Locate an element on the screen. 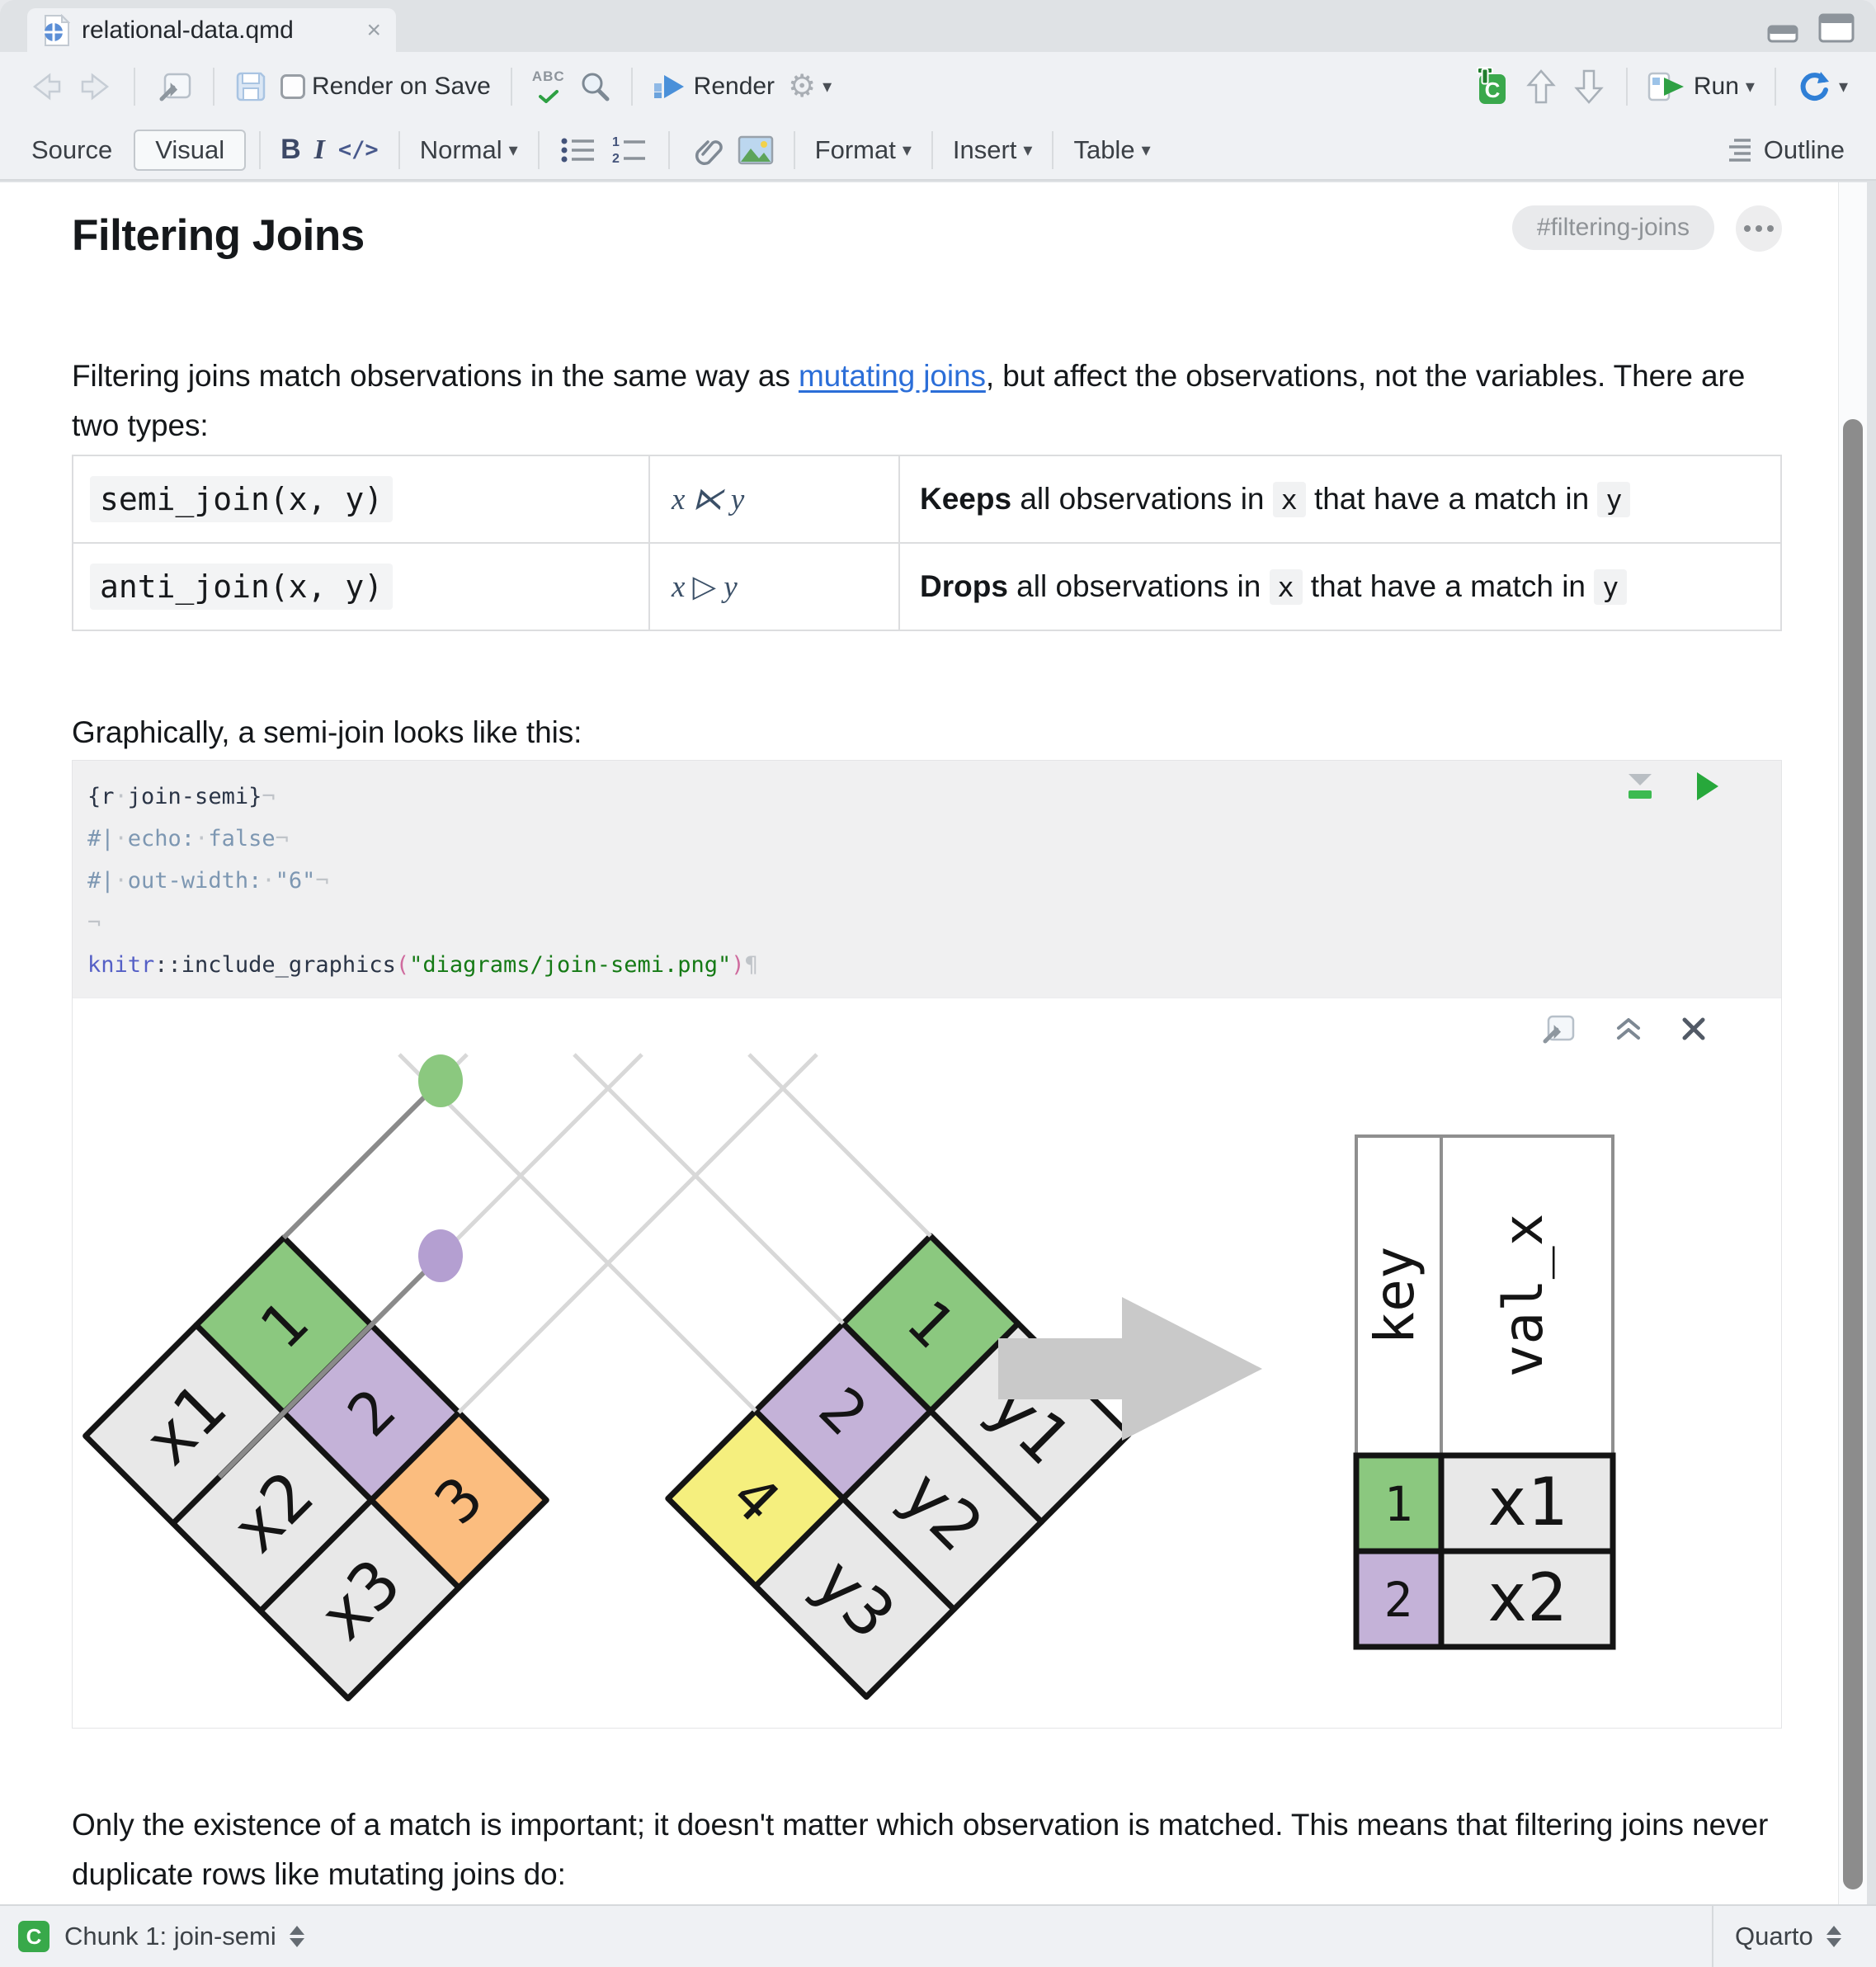  run-button: Run ▾ is located at coordinates (1701, 86).